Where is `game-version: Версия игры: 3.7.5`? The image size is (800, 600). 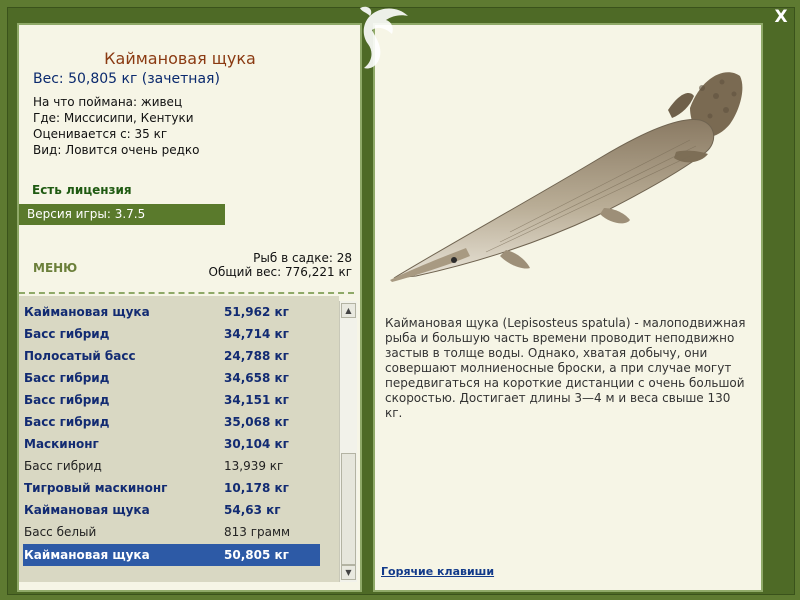
game-version: Версия игры: 3.7.5 is located at coordinates (86, 214).